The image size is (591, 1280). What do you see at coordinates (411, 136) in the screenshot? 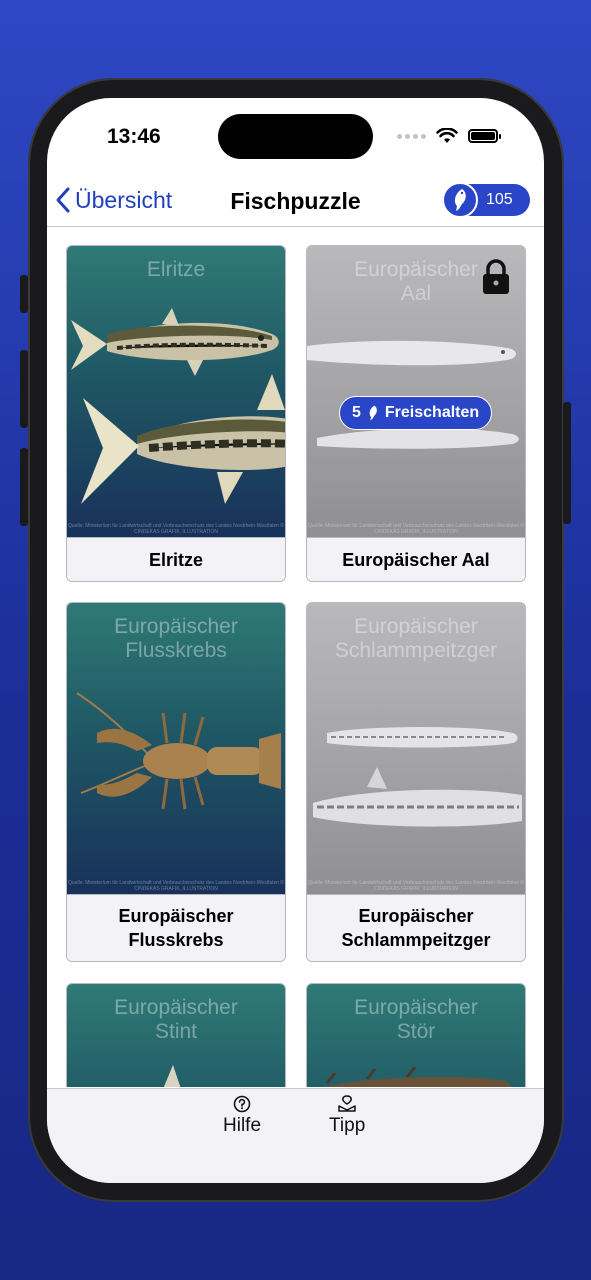
I see `cellular-signal-icon` at bounding box center [411, 136].